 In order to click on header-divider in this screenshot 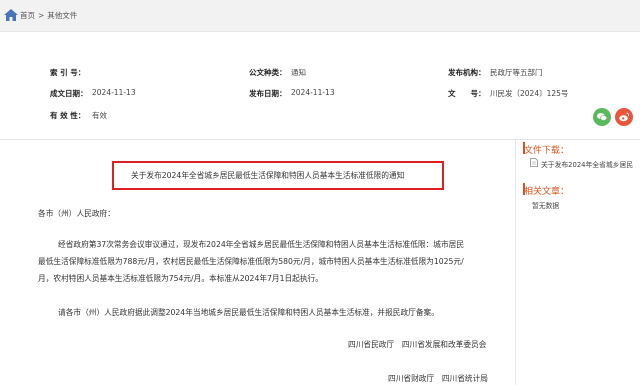, I will do `click(320, 139)`.